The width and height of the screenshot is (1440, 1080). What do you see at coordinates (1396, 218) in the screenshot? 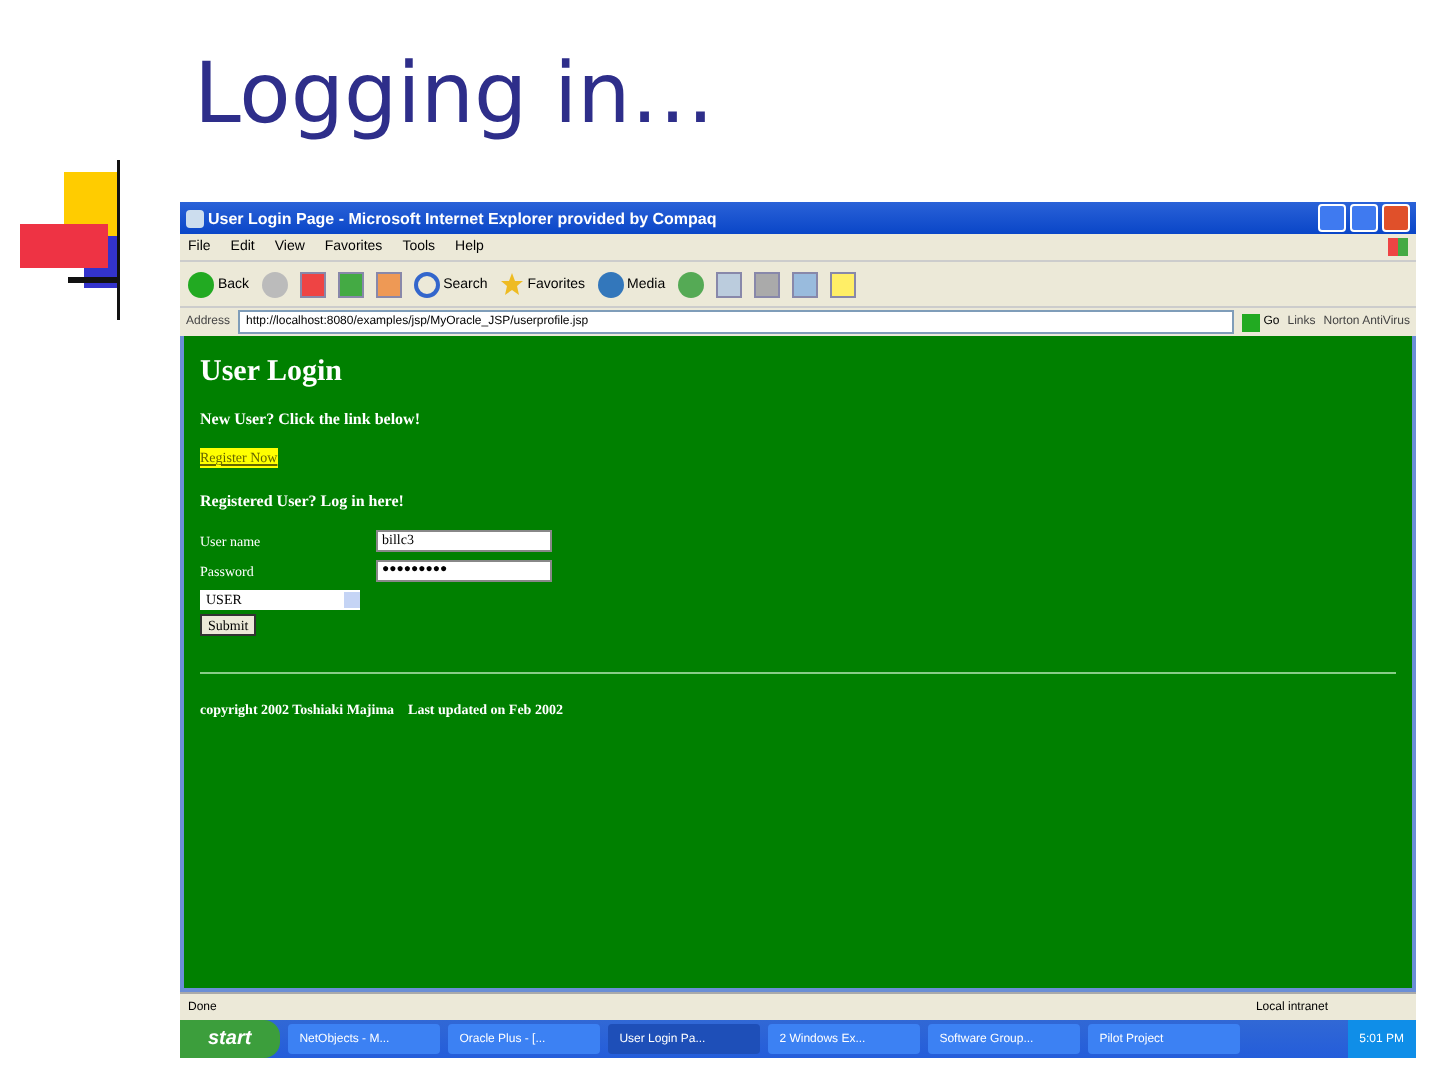
I see `close-button` at bounding box center [1396, 218].